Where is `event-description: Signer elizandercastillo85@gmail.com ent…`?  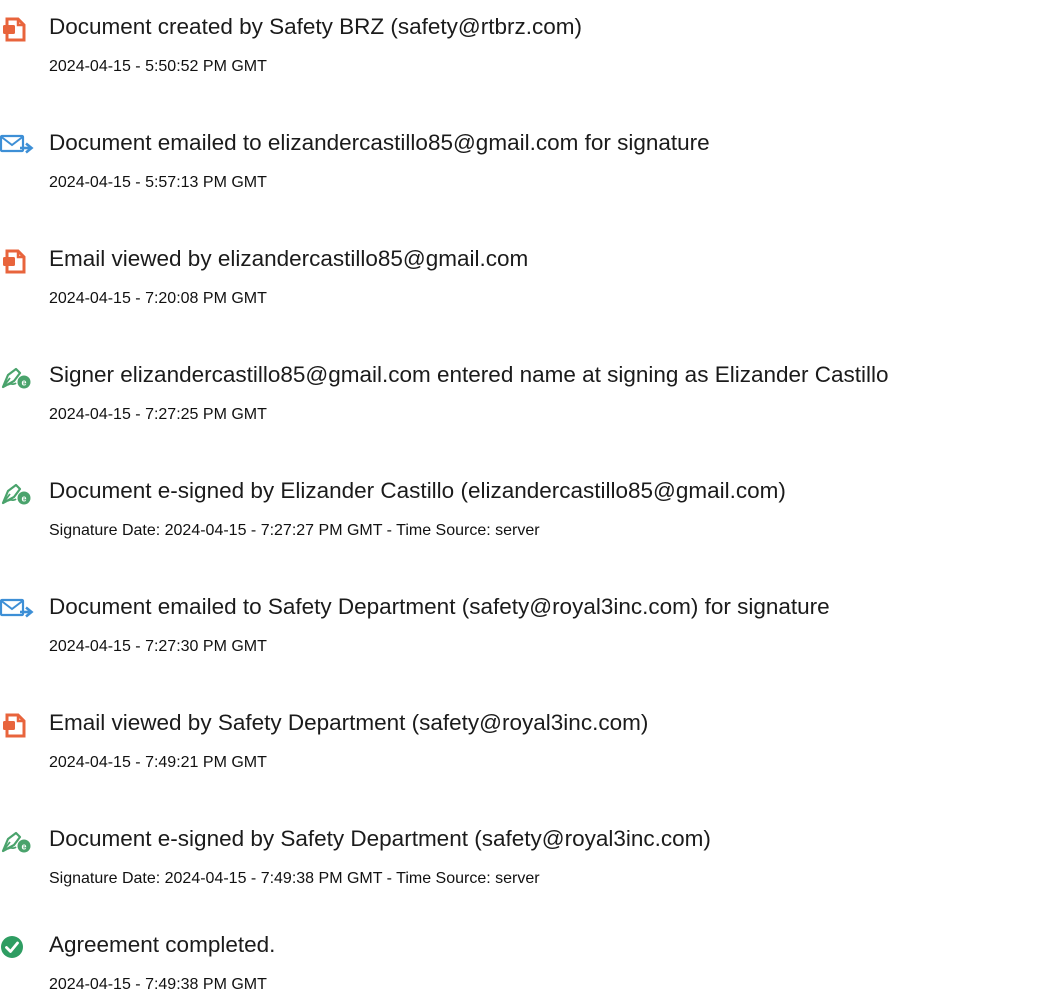 event-description: Signer elizandercastillo85@gmail.com ent… is located at coordinates (469, 374).